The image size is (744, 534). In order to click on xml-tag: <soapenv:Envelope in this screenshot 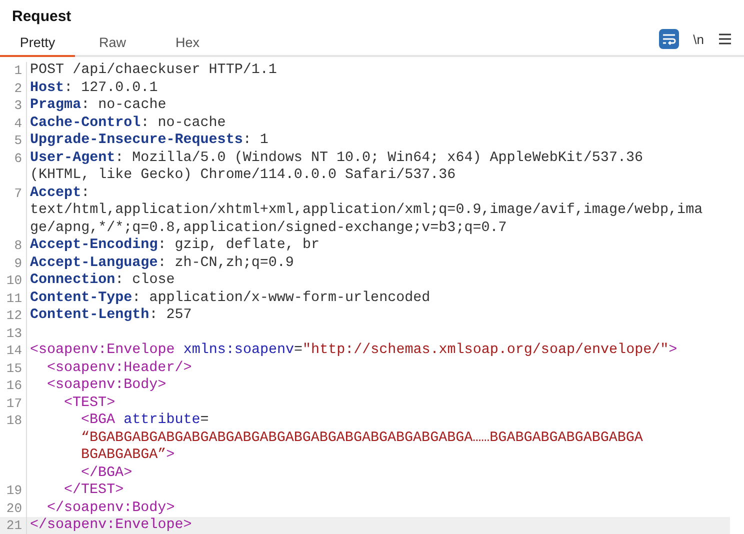, I will do `click(102, 351)`.